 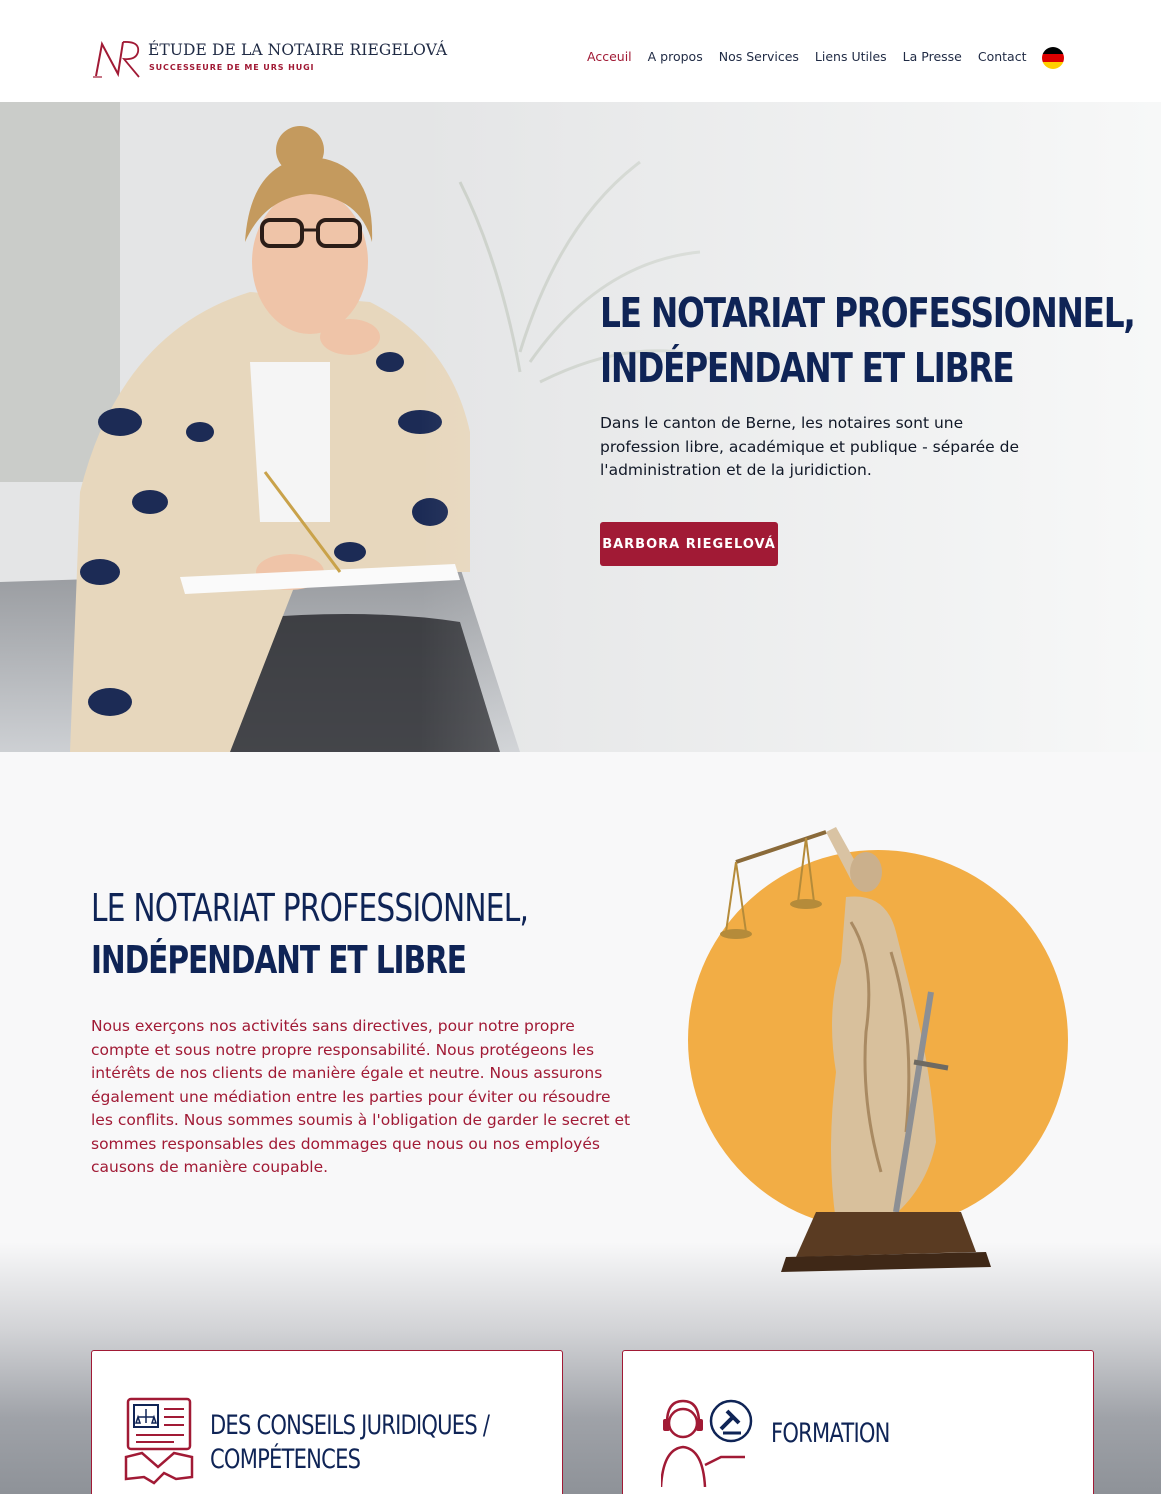 I want to click on nav-item-la-presse: La Presse, so click(x=932, y=56).